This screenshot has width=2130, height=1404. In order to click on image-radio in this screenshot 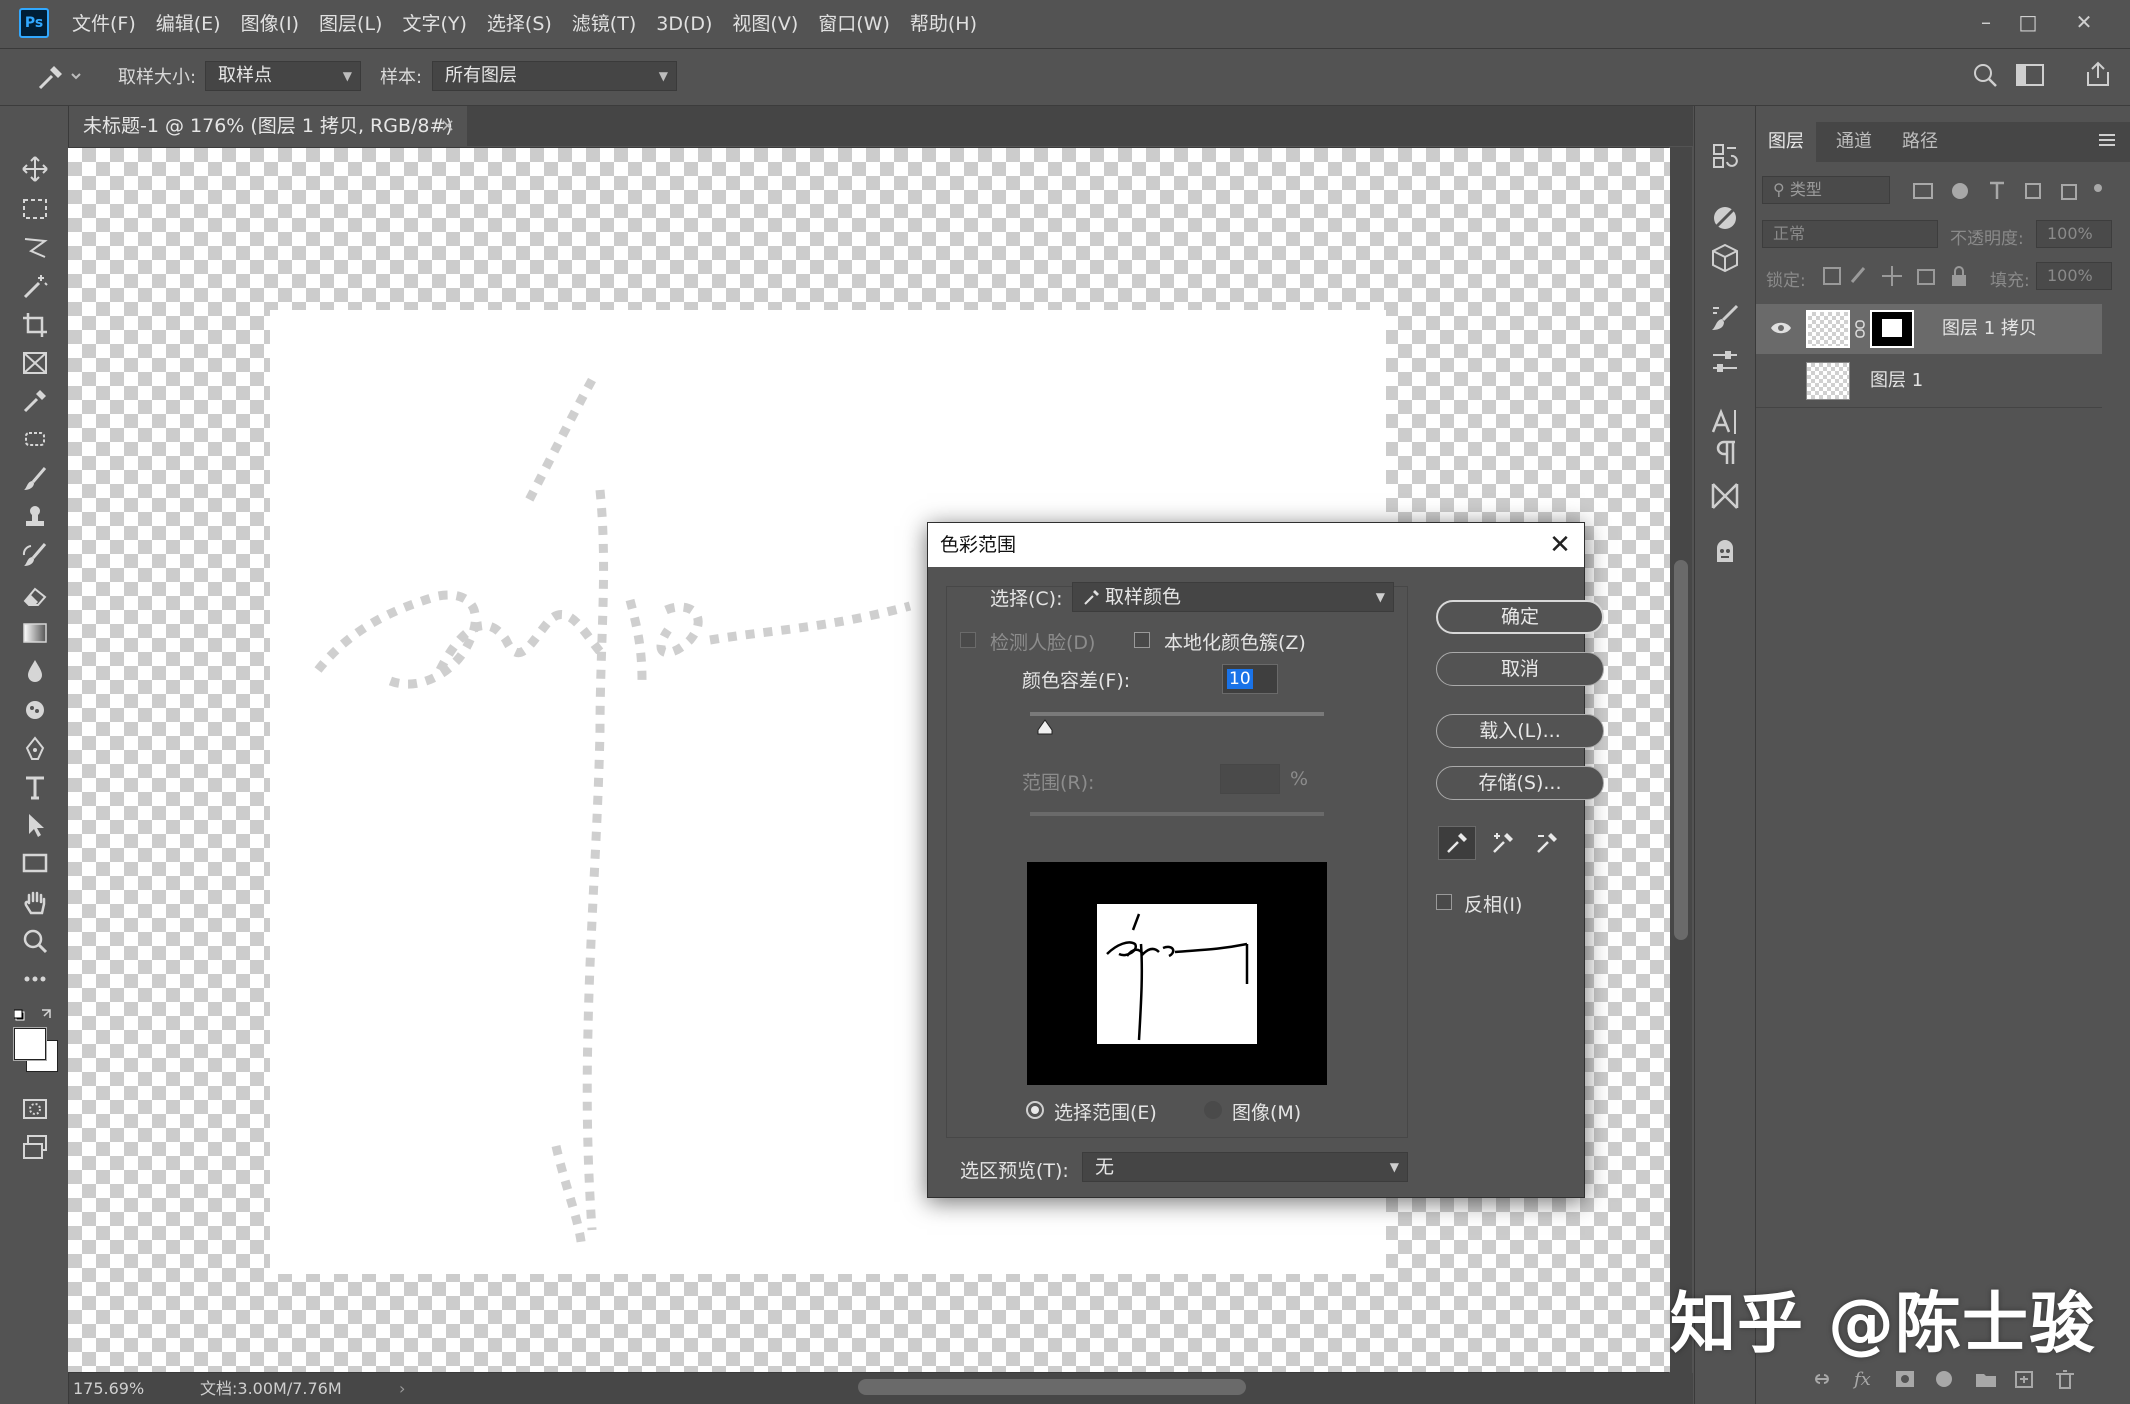, I will do `click(1213, 1110)`.